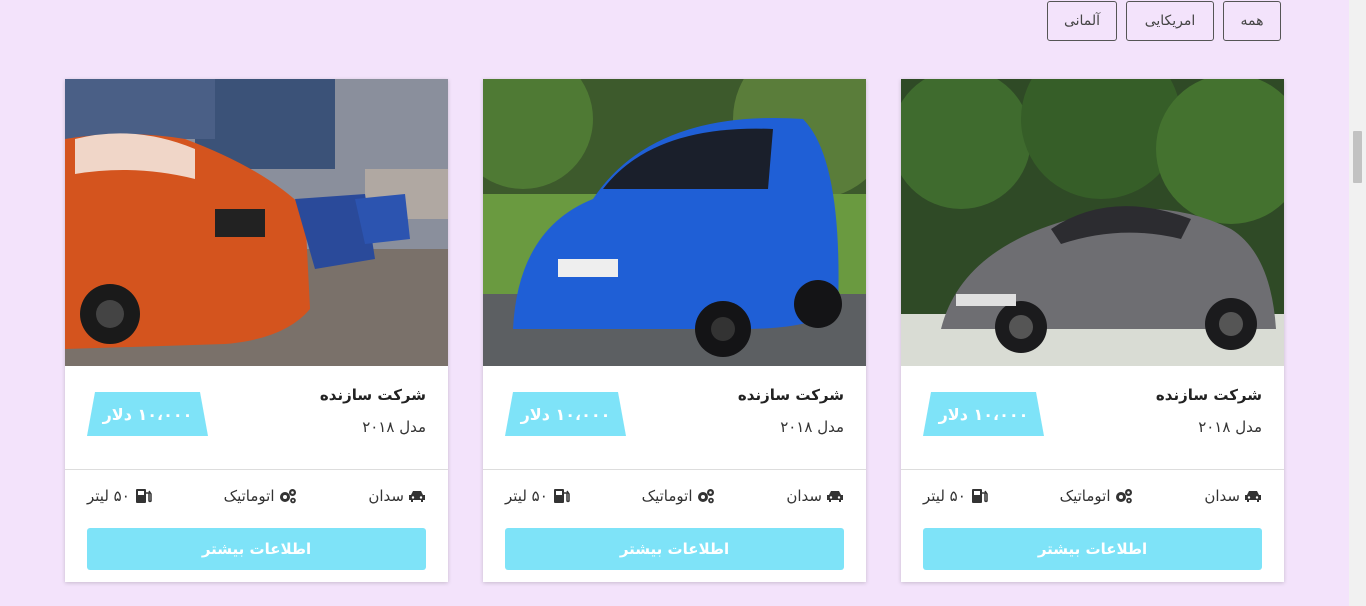 This screenshot has height=606, width=1366. I want to click on filter-all-button: همه, so click(1252, 21).